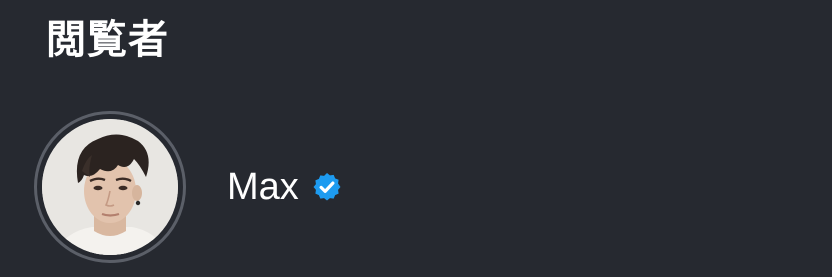 This screenshot has height=277, width=832. I want to click on verified-badge-icon, so click(327, 187).